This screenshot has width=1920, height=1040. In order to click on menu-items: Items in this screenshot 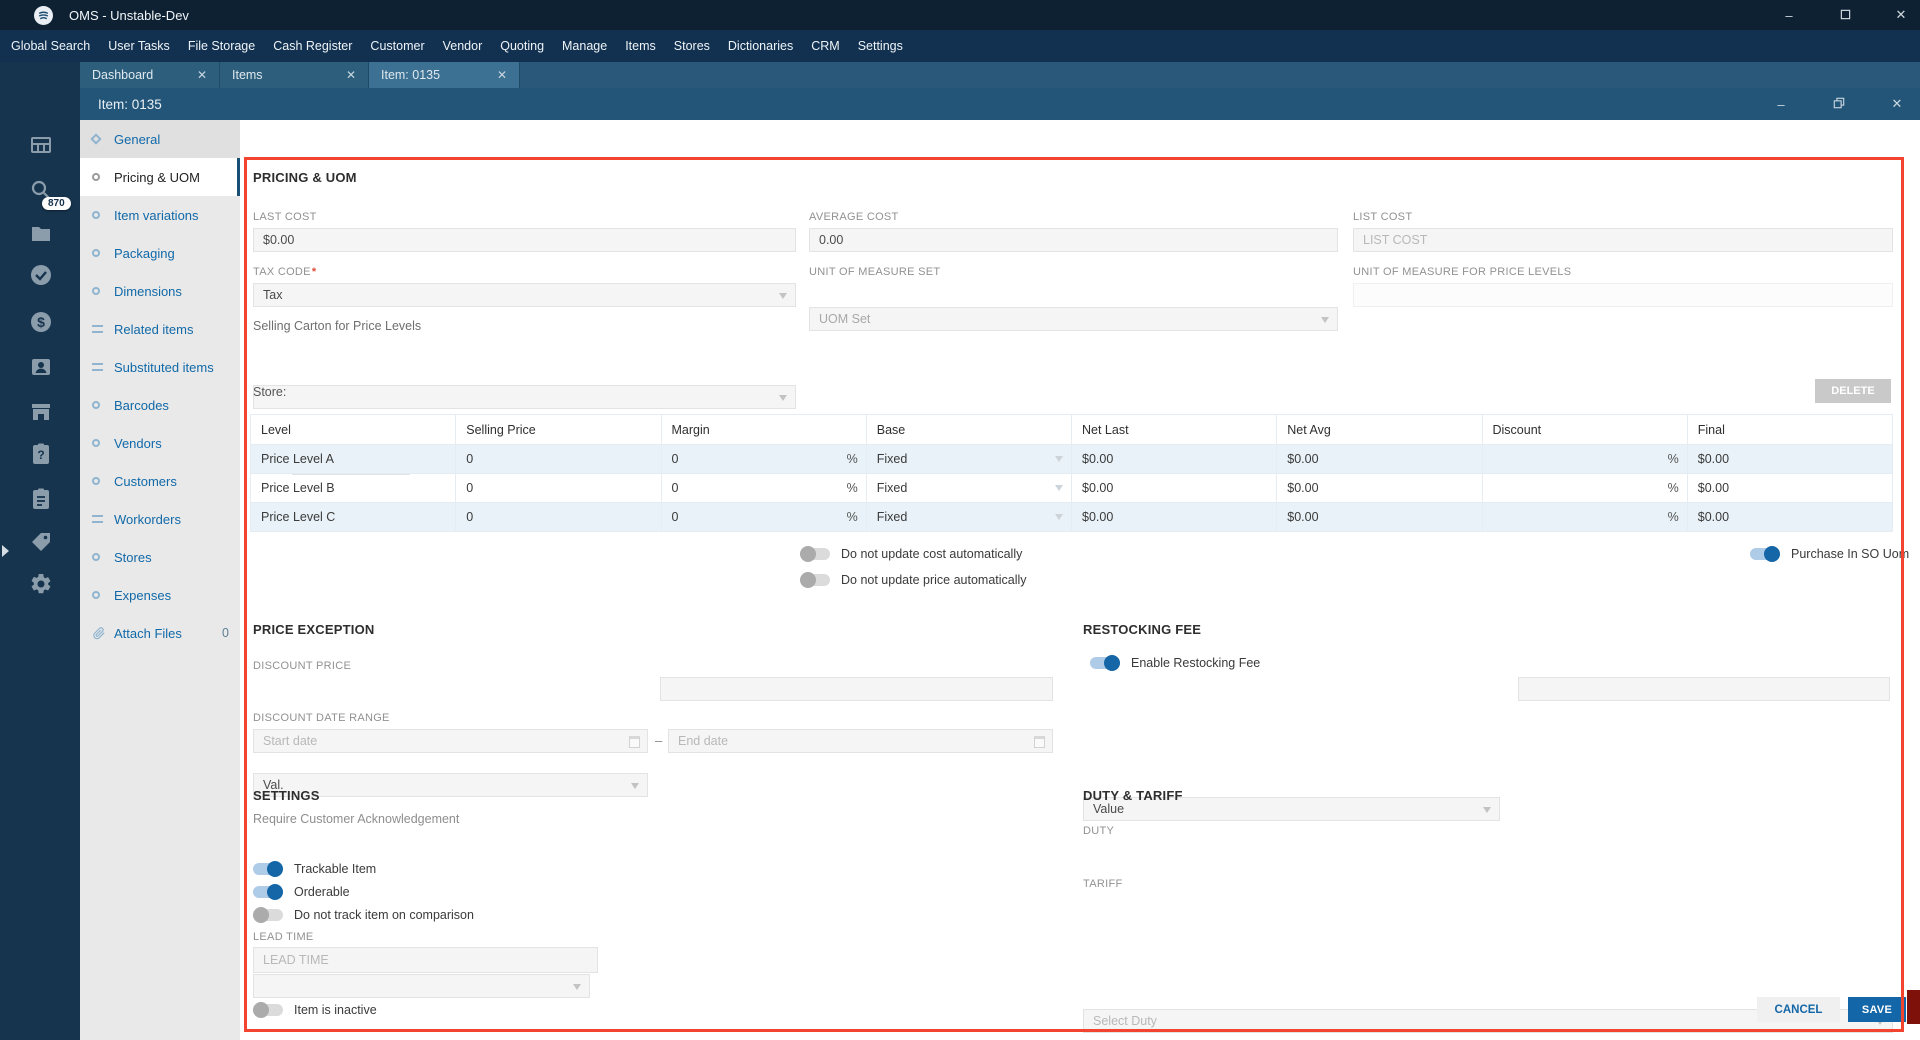, I will do `click(640, 46)`.